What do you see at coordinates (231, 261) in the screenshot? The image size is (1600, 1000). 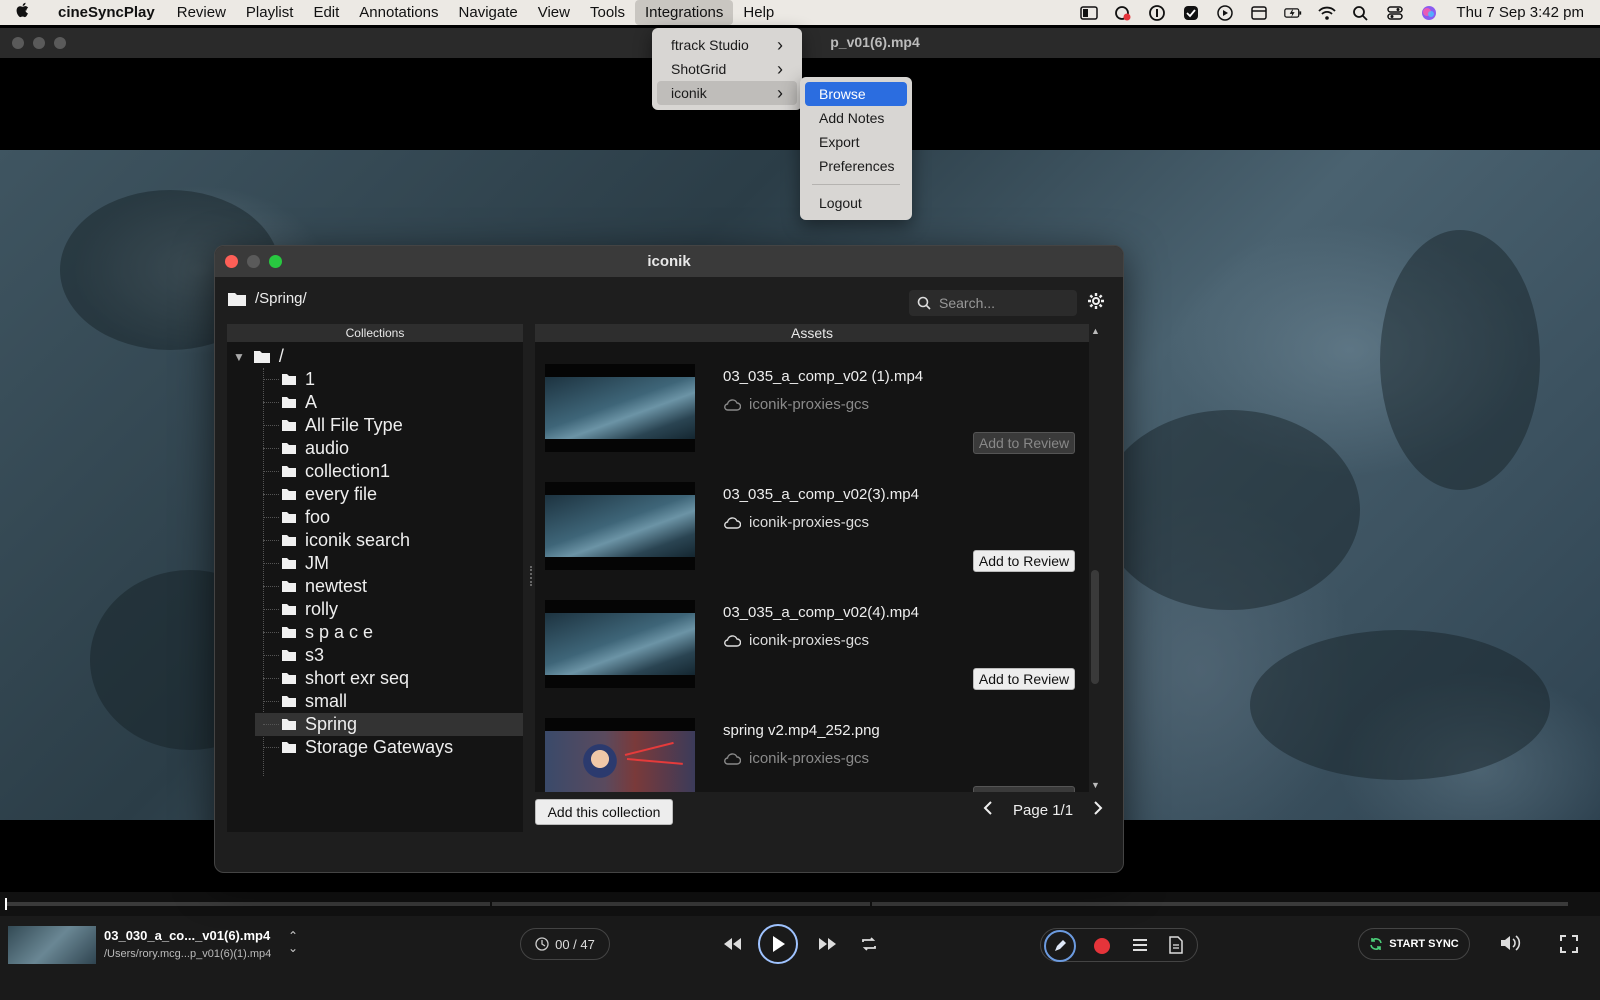 I see `dialog-close-button` at bounding box center [231, 261].